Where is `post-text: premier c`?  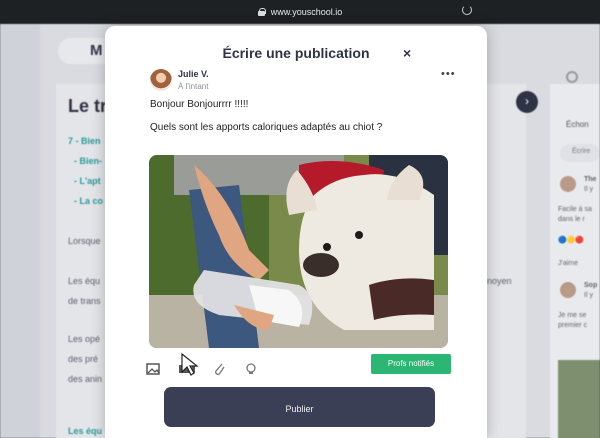
post-text: premier c is located at coordinates (573, 325).